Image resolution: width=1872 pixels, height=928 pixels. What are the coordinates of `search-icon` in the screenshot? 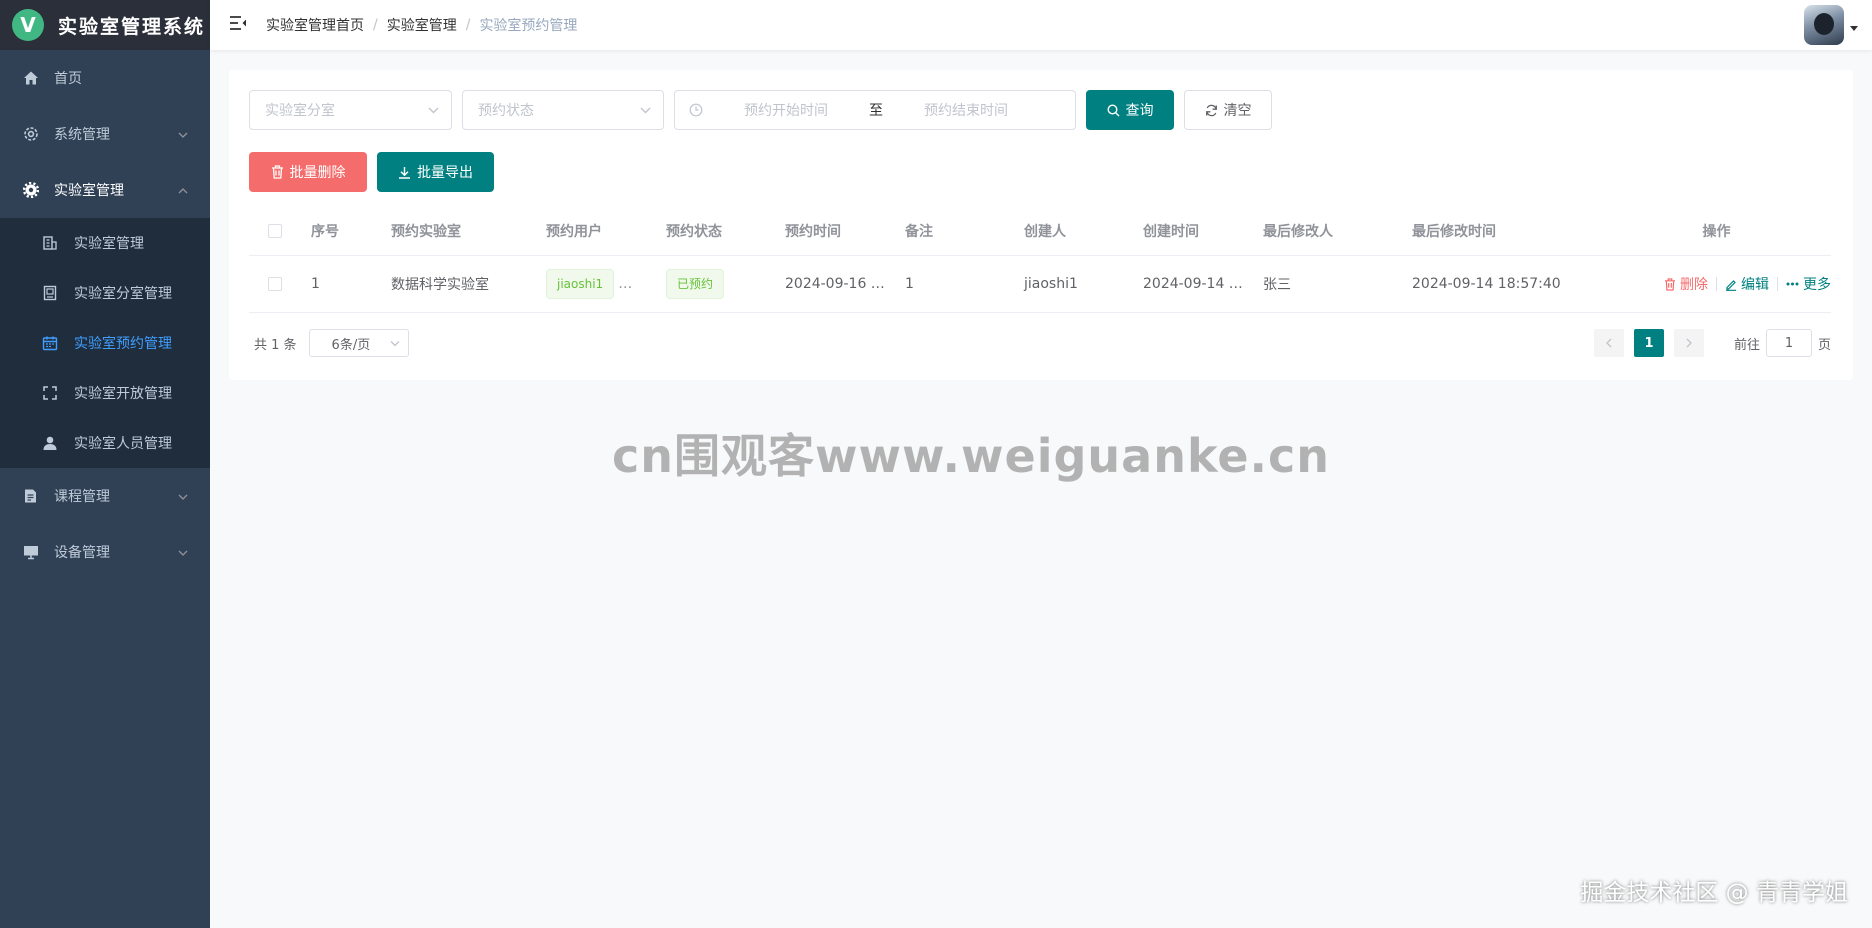 It's located at (1113, 110).